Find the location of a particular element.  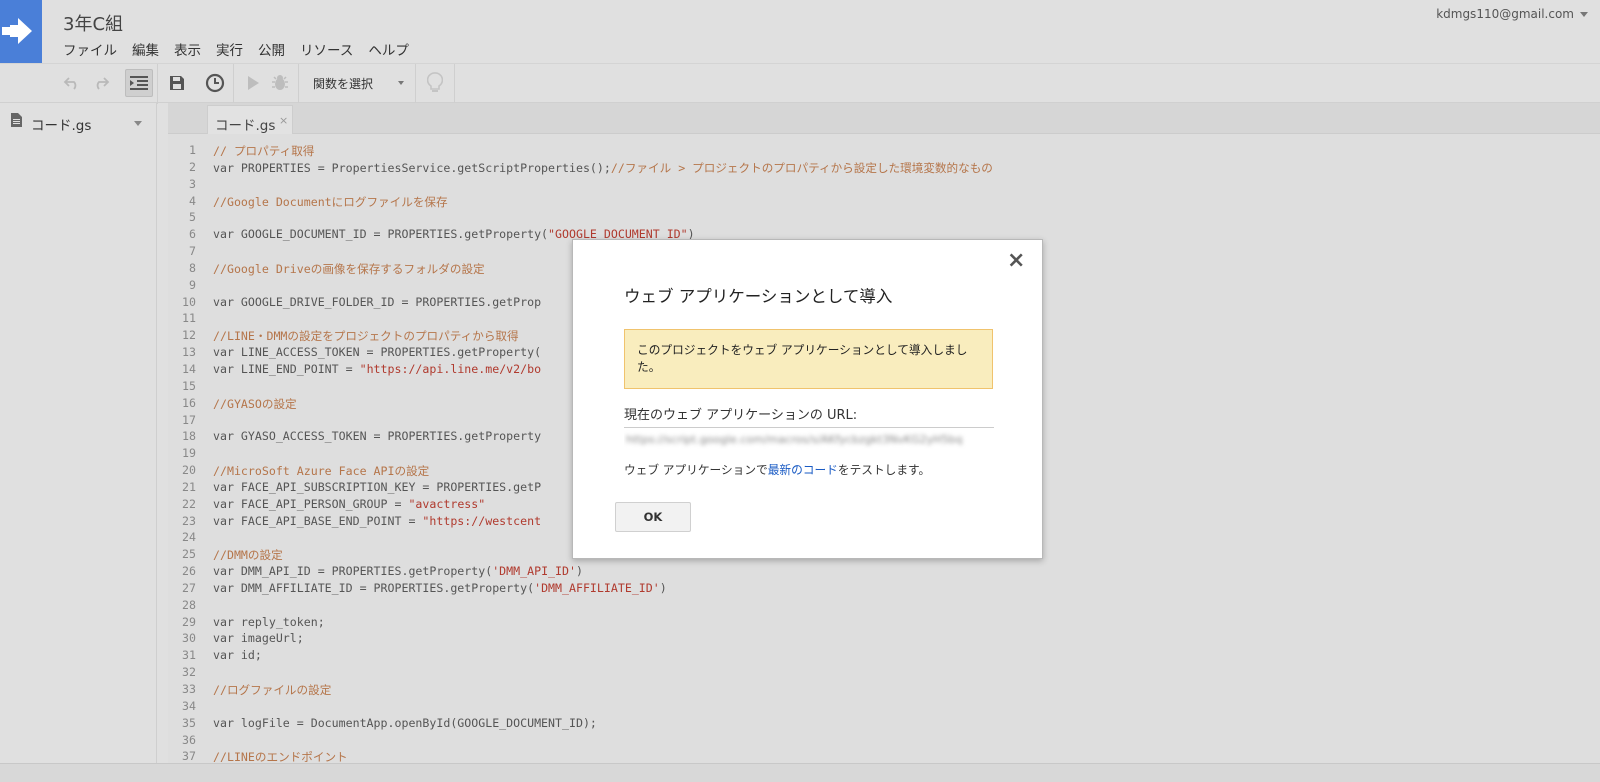

lightbulb-icon is located at coordinates (435, 82).